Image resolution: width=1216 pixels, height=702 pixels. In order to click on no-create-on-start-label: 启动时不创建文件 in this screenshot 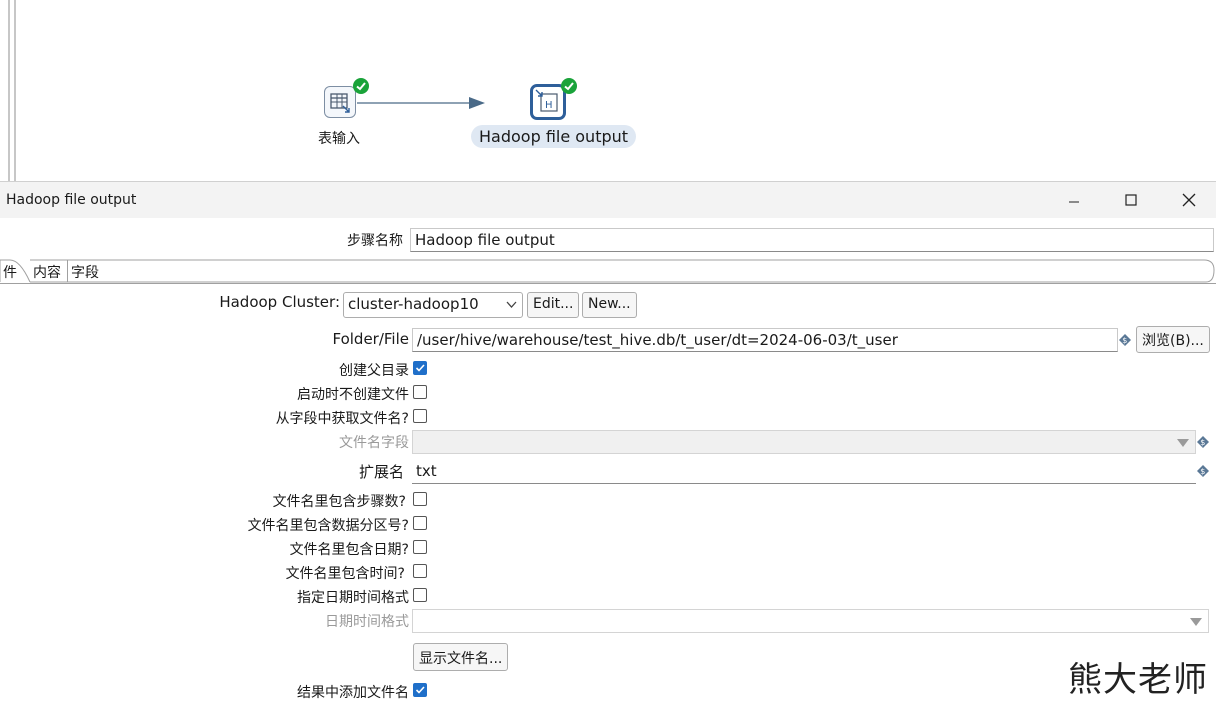, I will do `click(353, 395)`.